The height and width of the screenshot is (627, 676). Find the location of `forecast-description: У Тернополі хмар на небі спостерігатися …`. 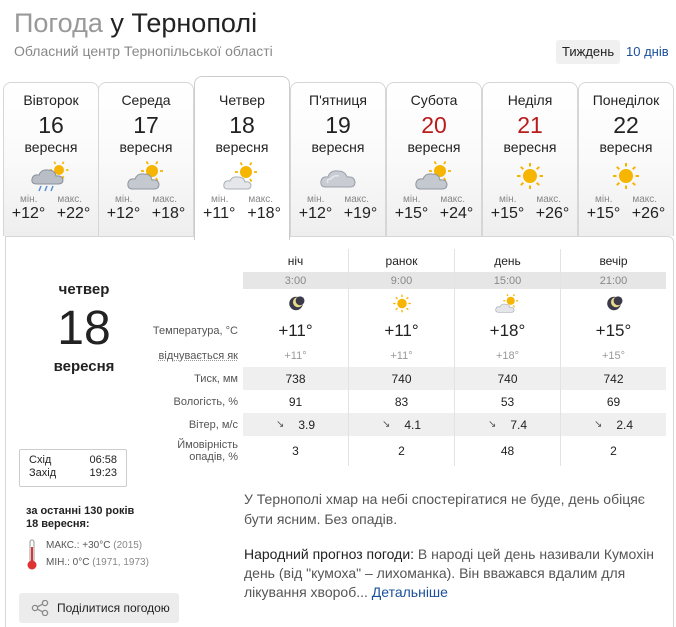

forecast-description: У Тернополі хмар на небі спостерігатися … is located at coordinates (444, 509).